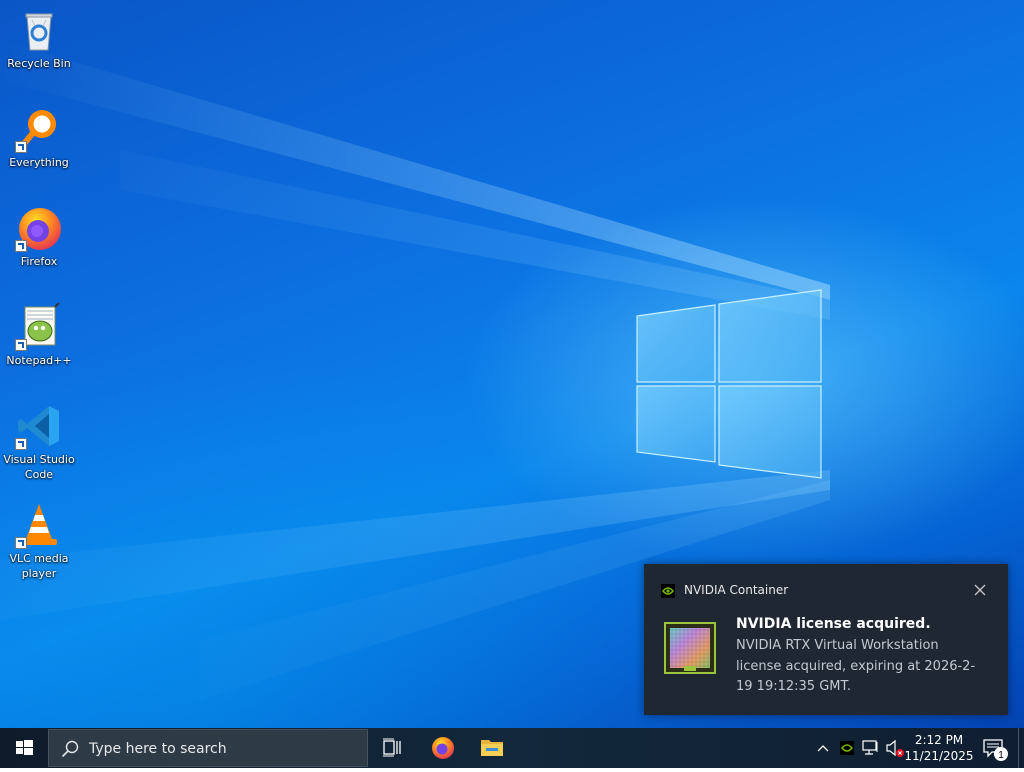 The width and height of the screenshot is (1024, 772). What do you see at coordinates (939, 740) in the screenshot?
I see `clock-time: 2:12 PM` at bounding box center [939, 740].